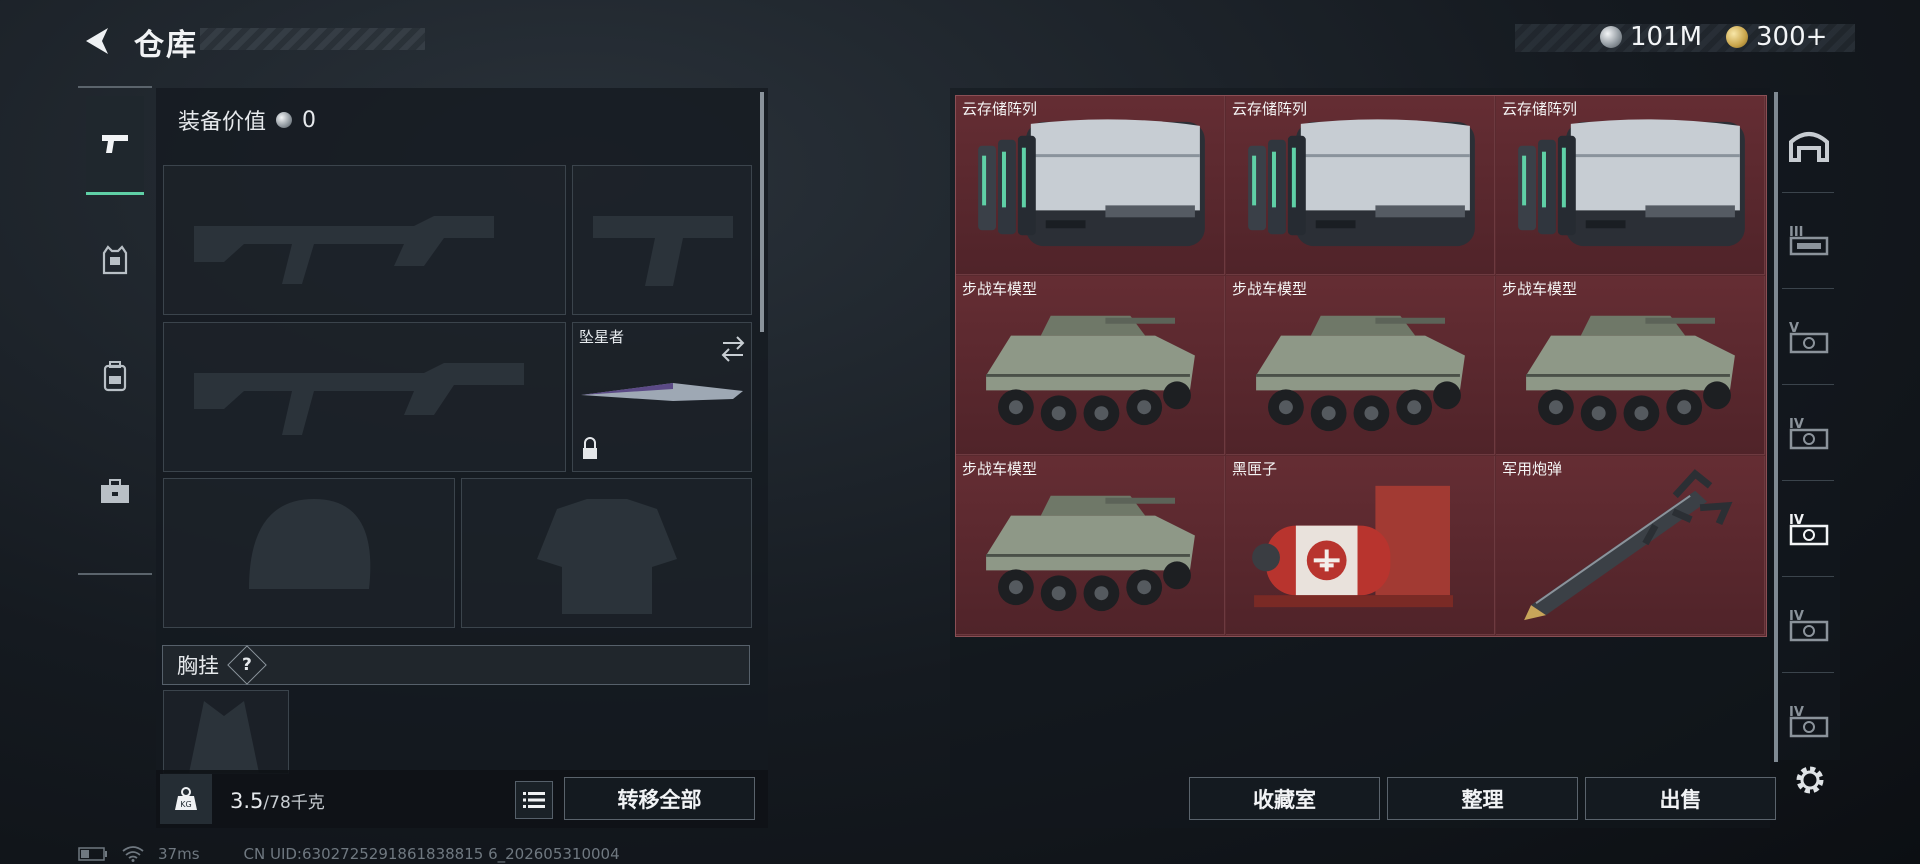 The height and width of the screenshot is (864, 1920). What do you see at coordinates (1532, 469) in the screenshot?
I see `storage-item-name: 军用炮弹` at bounding box center [1532, 469].